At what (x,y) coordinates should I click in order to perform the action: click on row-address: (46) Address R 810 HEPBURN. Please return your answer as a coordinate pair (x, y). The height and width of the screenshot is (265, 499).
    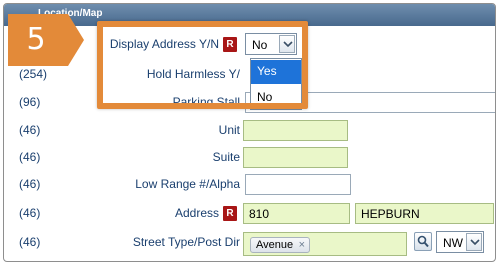
    Looking at the image, I should click on (249, 214).